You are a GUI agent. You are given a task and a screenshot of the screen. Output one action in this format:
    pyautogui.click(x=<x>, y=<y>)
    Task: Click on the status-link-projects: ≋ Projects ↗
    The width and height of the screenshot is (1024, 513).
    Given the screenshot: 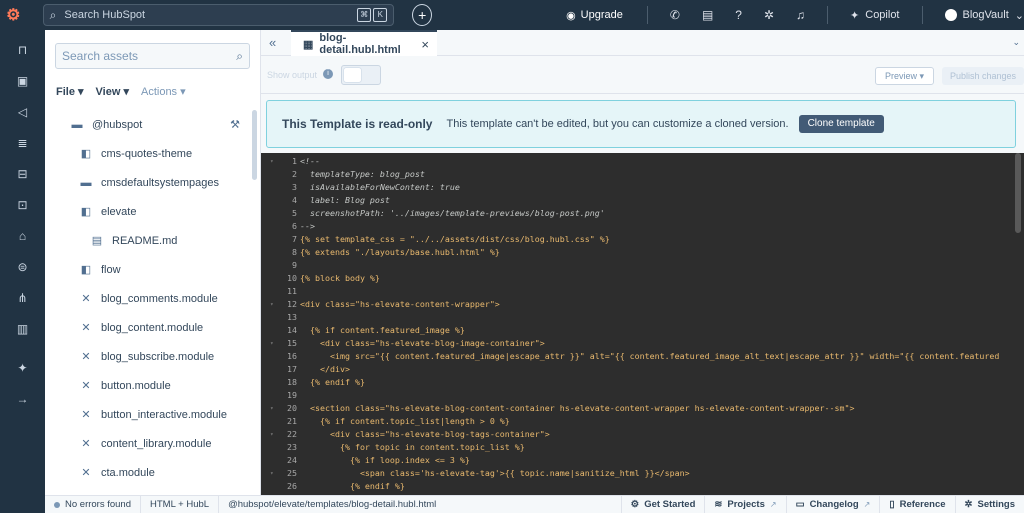 What is the action you would take?
    pyautogui.click(x=744, y=504)
    